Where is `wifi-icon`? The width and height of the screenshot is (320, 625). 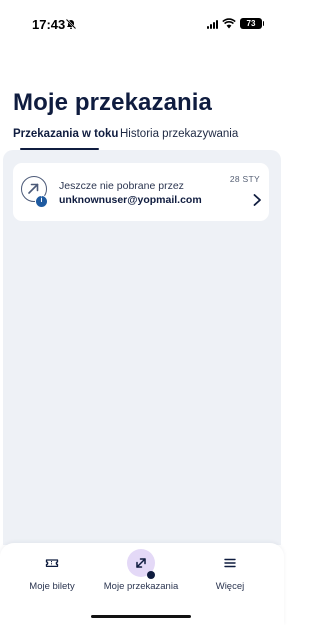 wifi-icon is located at coordinates (229, 23).